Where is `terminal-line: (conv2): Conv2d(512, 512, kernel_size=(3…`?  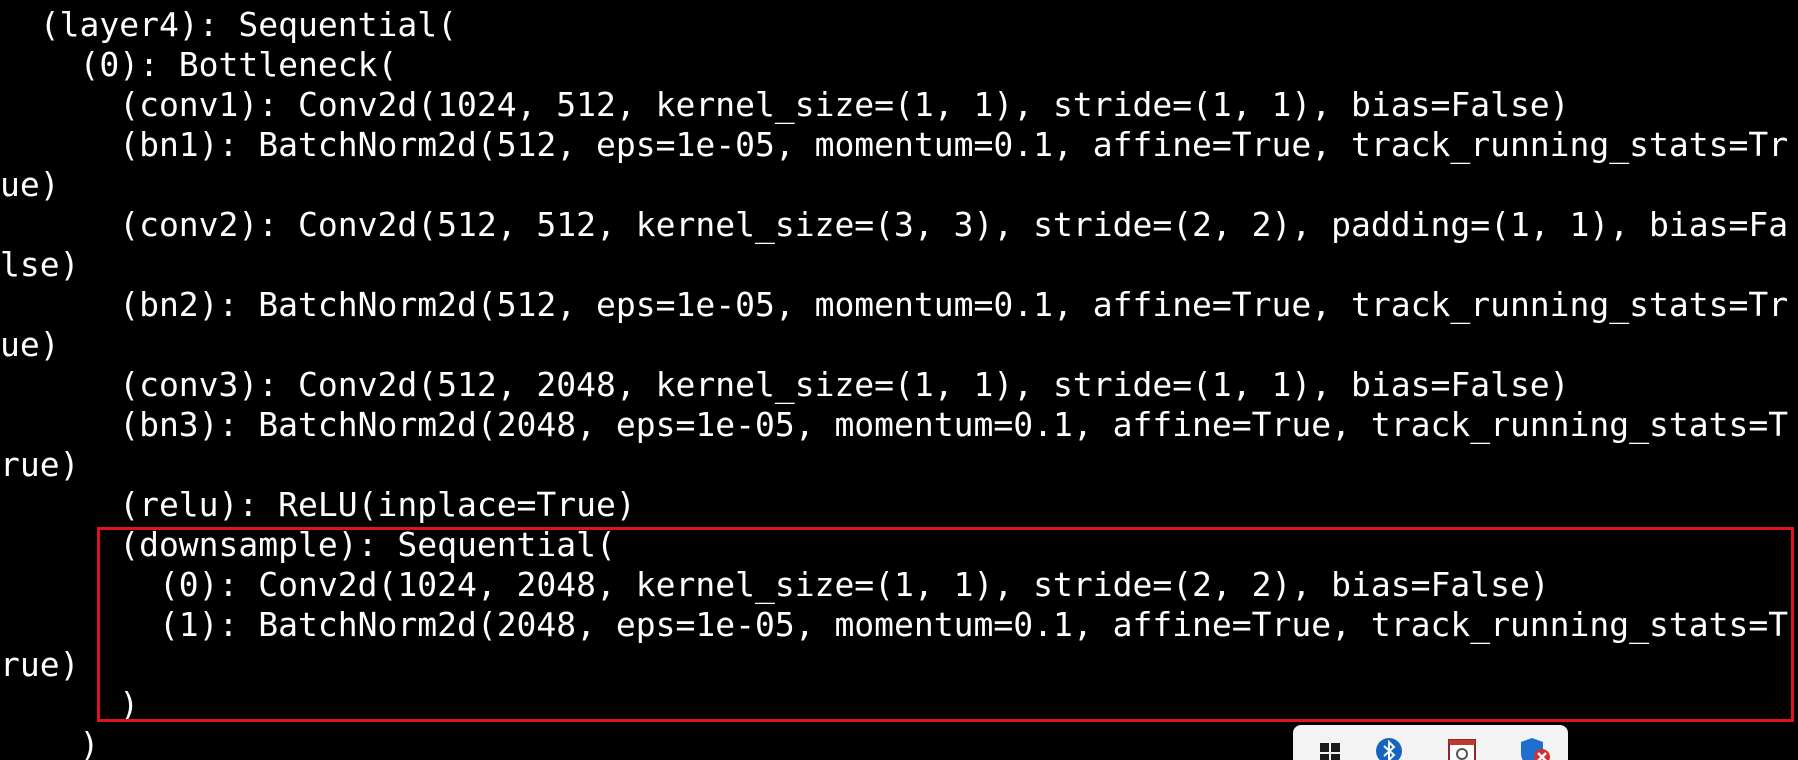
terminal-line: (conv2): Conv2d(512, 512, kernel_size=(3… is located at coordinates (894, 224).